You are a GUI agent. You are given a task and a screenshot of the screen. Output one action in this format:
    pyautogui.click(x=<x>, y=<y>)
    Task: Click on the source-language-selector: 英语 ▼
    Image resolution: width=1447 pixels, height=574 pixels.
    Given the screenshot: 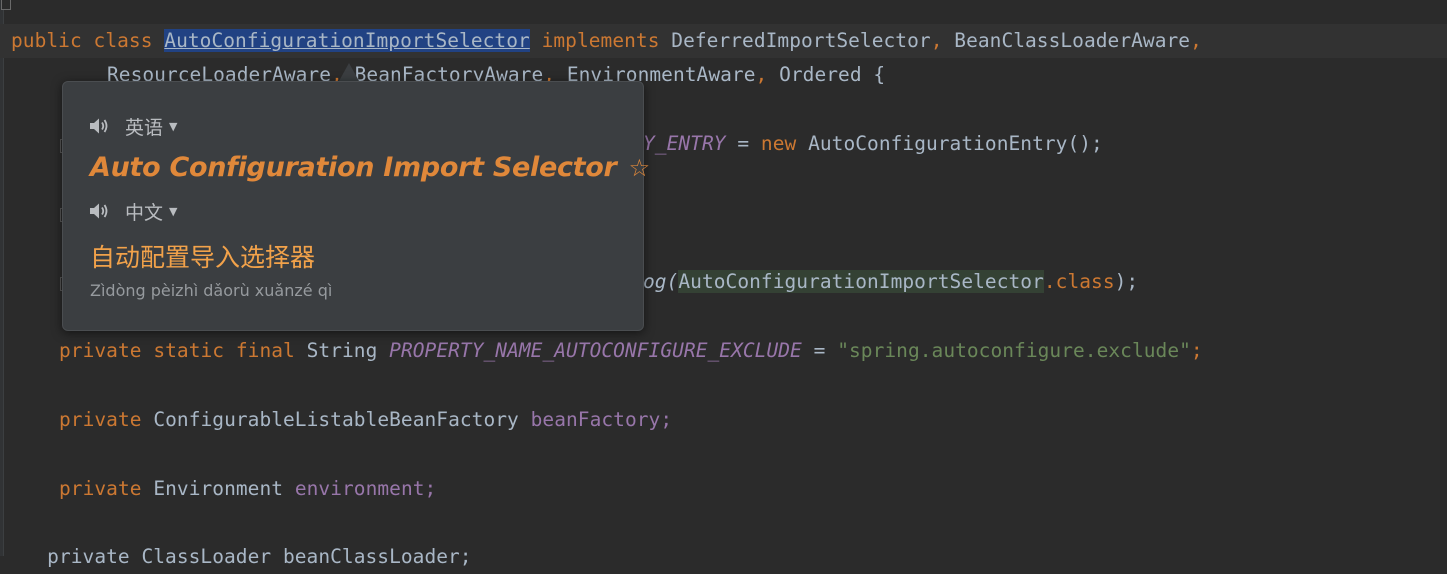 What is the action you would take?
    pyautogui.click(x=133, y=126)
    